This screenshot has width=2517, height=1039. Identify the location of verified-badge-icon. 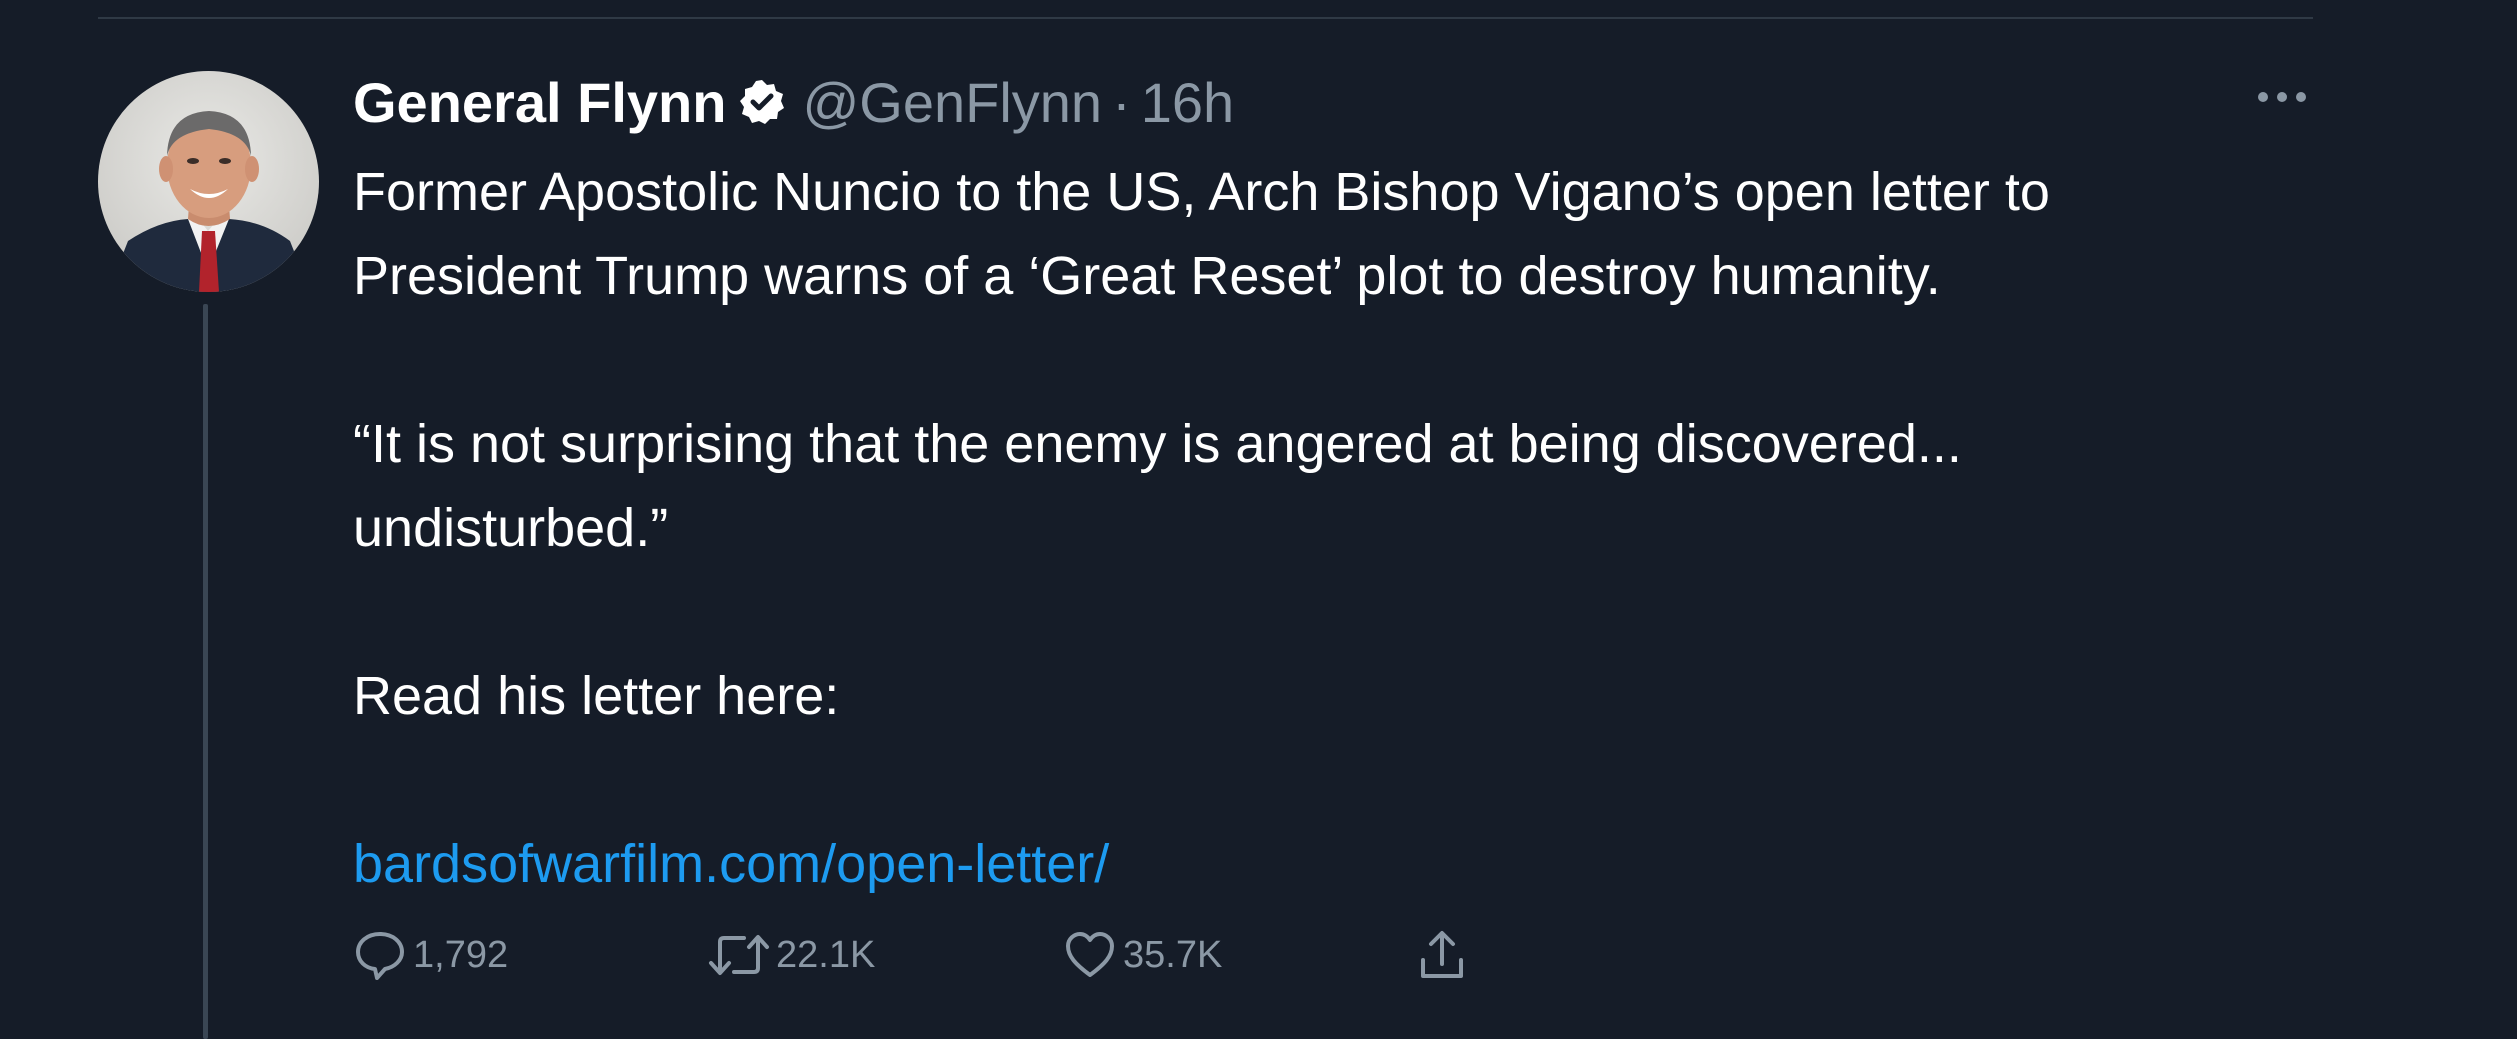
(762, 102).